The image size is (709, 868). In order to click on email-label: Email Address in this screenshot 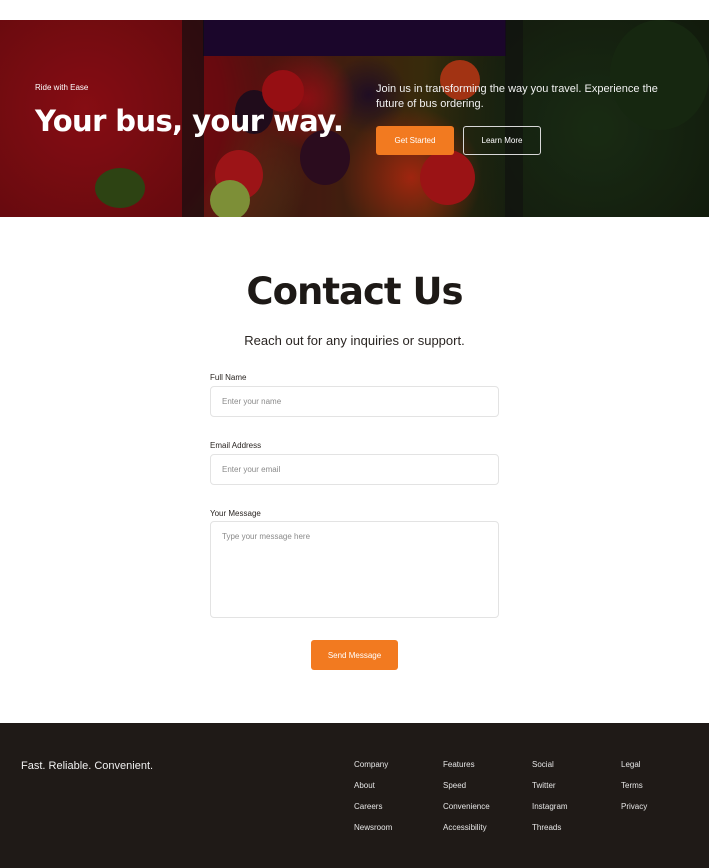, I will do `click(236, 445)`.